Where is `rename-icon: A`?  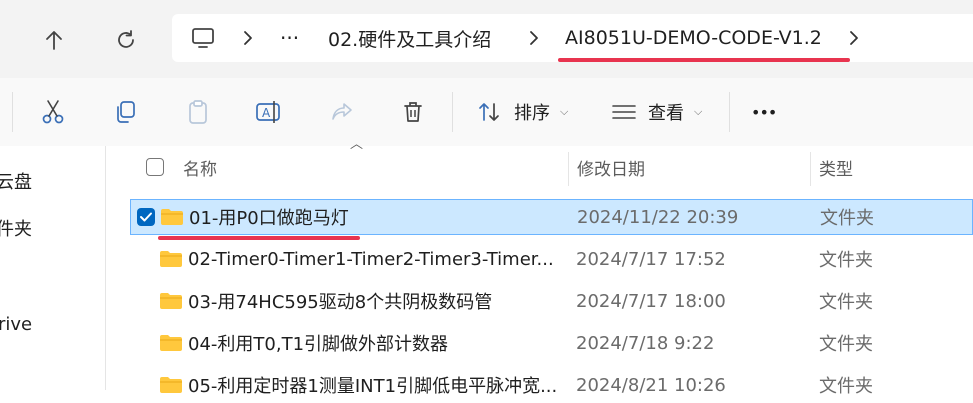 rename-icon: A is located at coordinates (268, 112).